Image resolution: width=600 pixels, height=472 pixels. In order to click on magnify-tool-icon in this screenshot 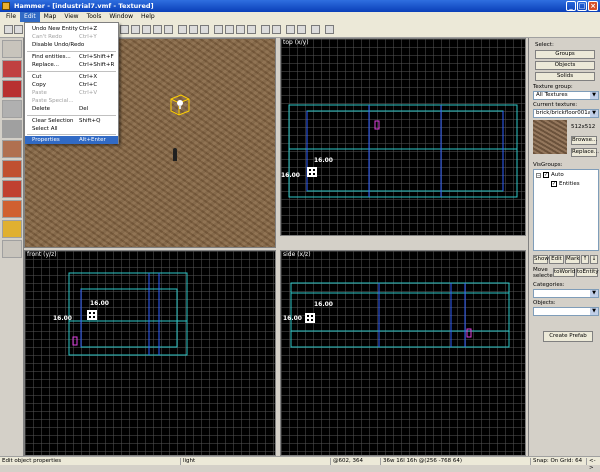, I will do `click(12, 69)`.